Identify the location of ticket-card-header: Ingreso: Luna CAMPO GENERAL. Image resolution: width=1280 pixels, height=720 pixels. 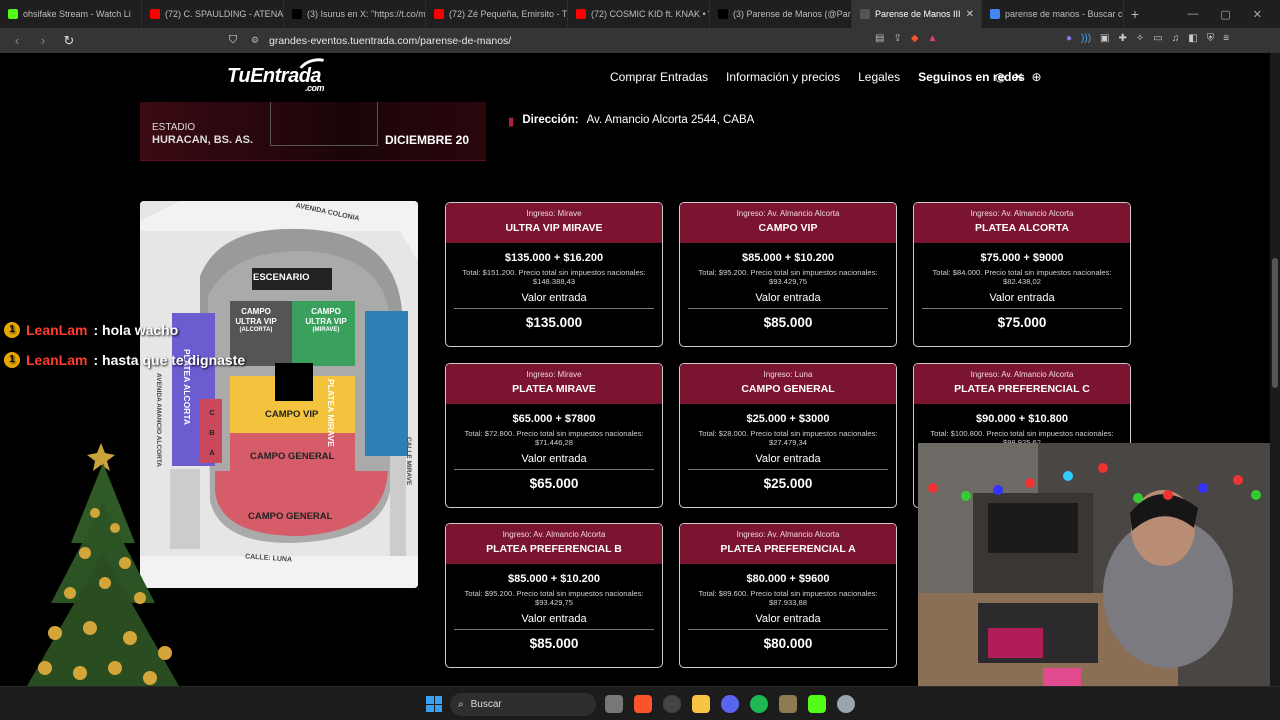
(788, 384).